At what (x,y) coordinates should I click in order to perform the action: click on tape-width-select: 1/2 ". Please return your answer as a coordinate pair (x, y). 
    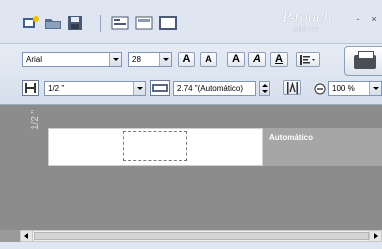
    Looking at the image, I should click on (95, 88).